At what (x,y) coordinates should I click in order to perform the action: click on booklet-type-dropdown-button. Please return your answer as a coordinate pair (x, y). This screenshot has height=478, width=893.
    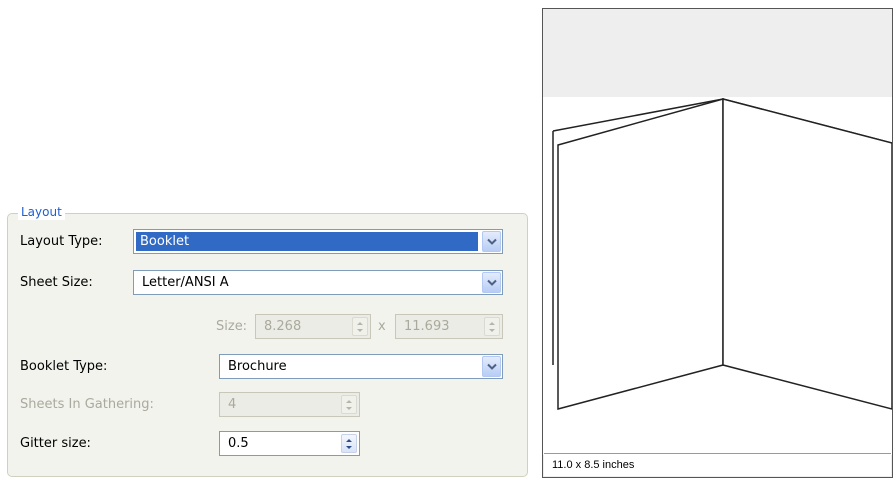
    Looking at the image, I should click on (491, 366).